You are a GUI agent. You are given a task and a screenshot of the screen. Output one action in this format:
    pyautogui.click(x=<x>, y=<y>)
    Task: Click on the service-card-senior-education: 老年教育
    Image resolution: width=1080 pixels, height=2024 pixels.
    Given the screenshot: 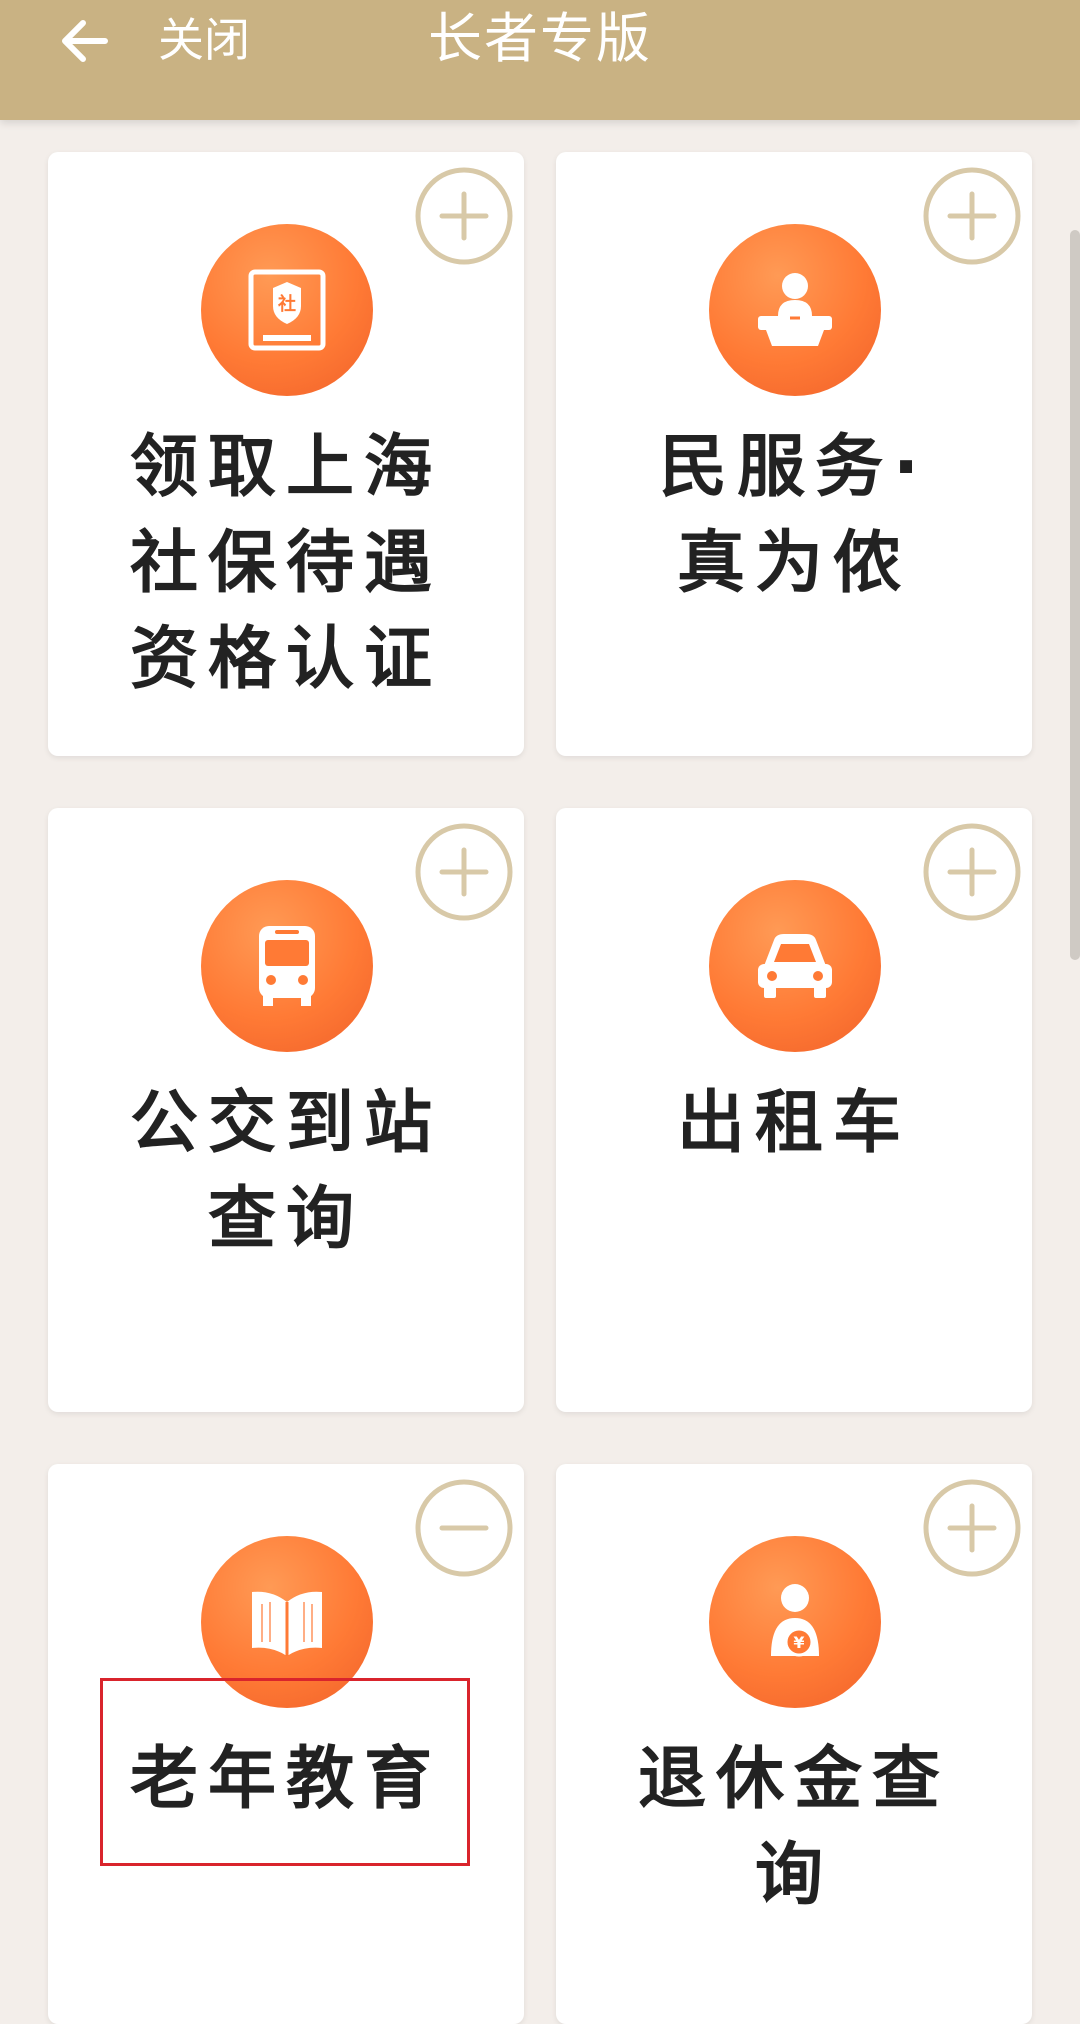 What is the action you would take?
    pyautogui.click(x=286, y=1744)
    